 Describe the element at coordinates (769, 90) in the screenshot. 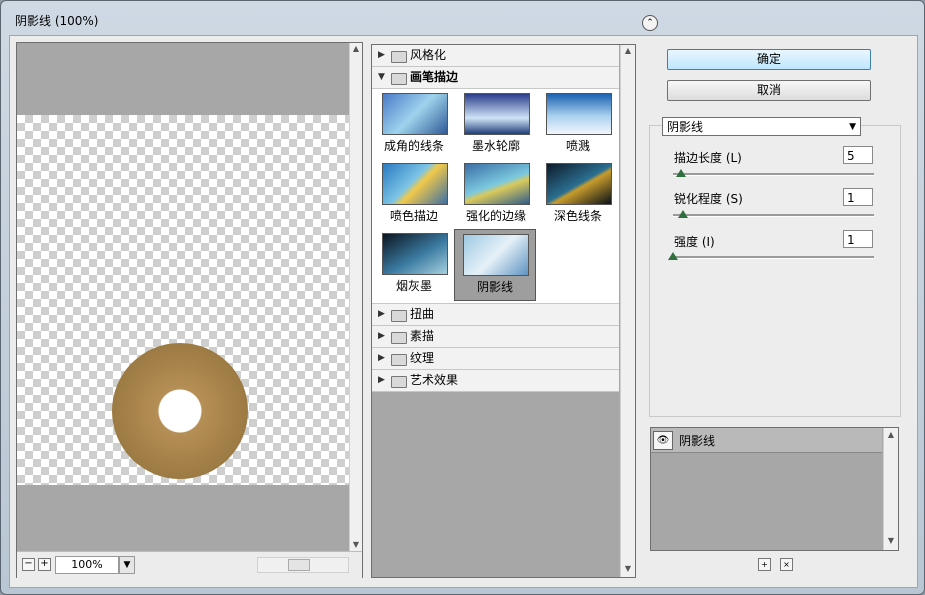

I see `cancel-button: 取消` at that location.